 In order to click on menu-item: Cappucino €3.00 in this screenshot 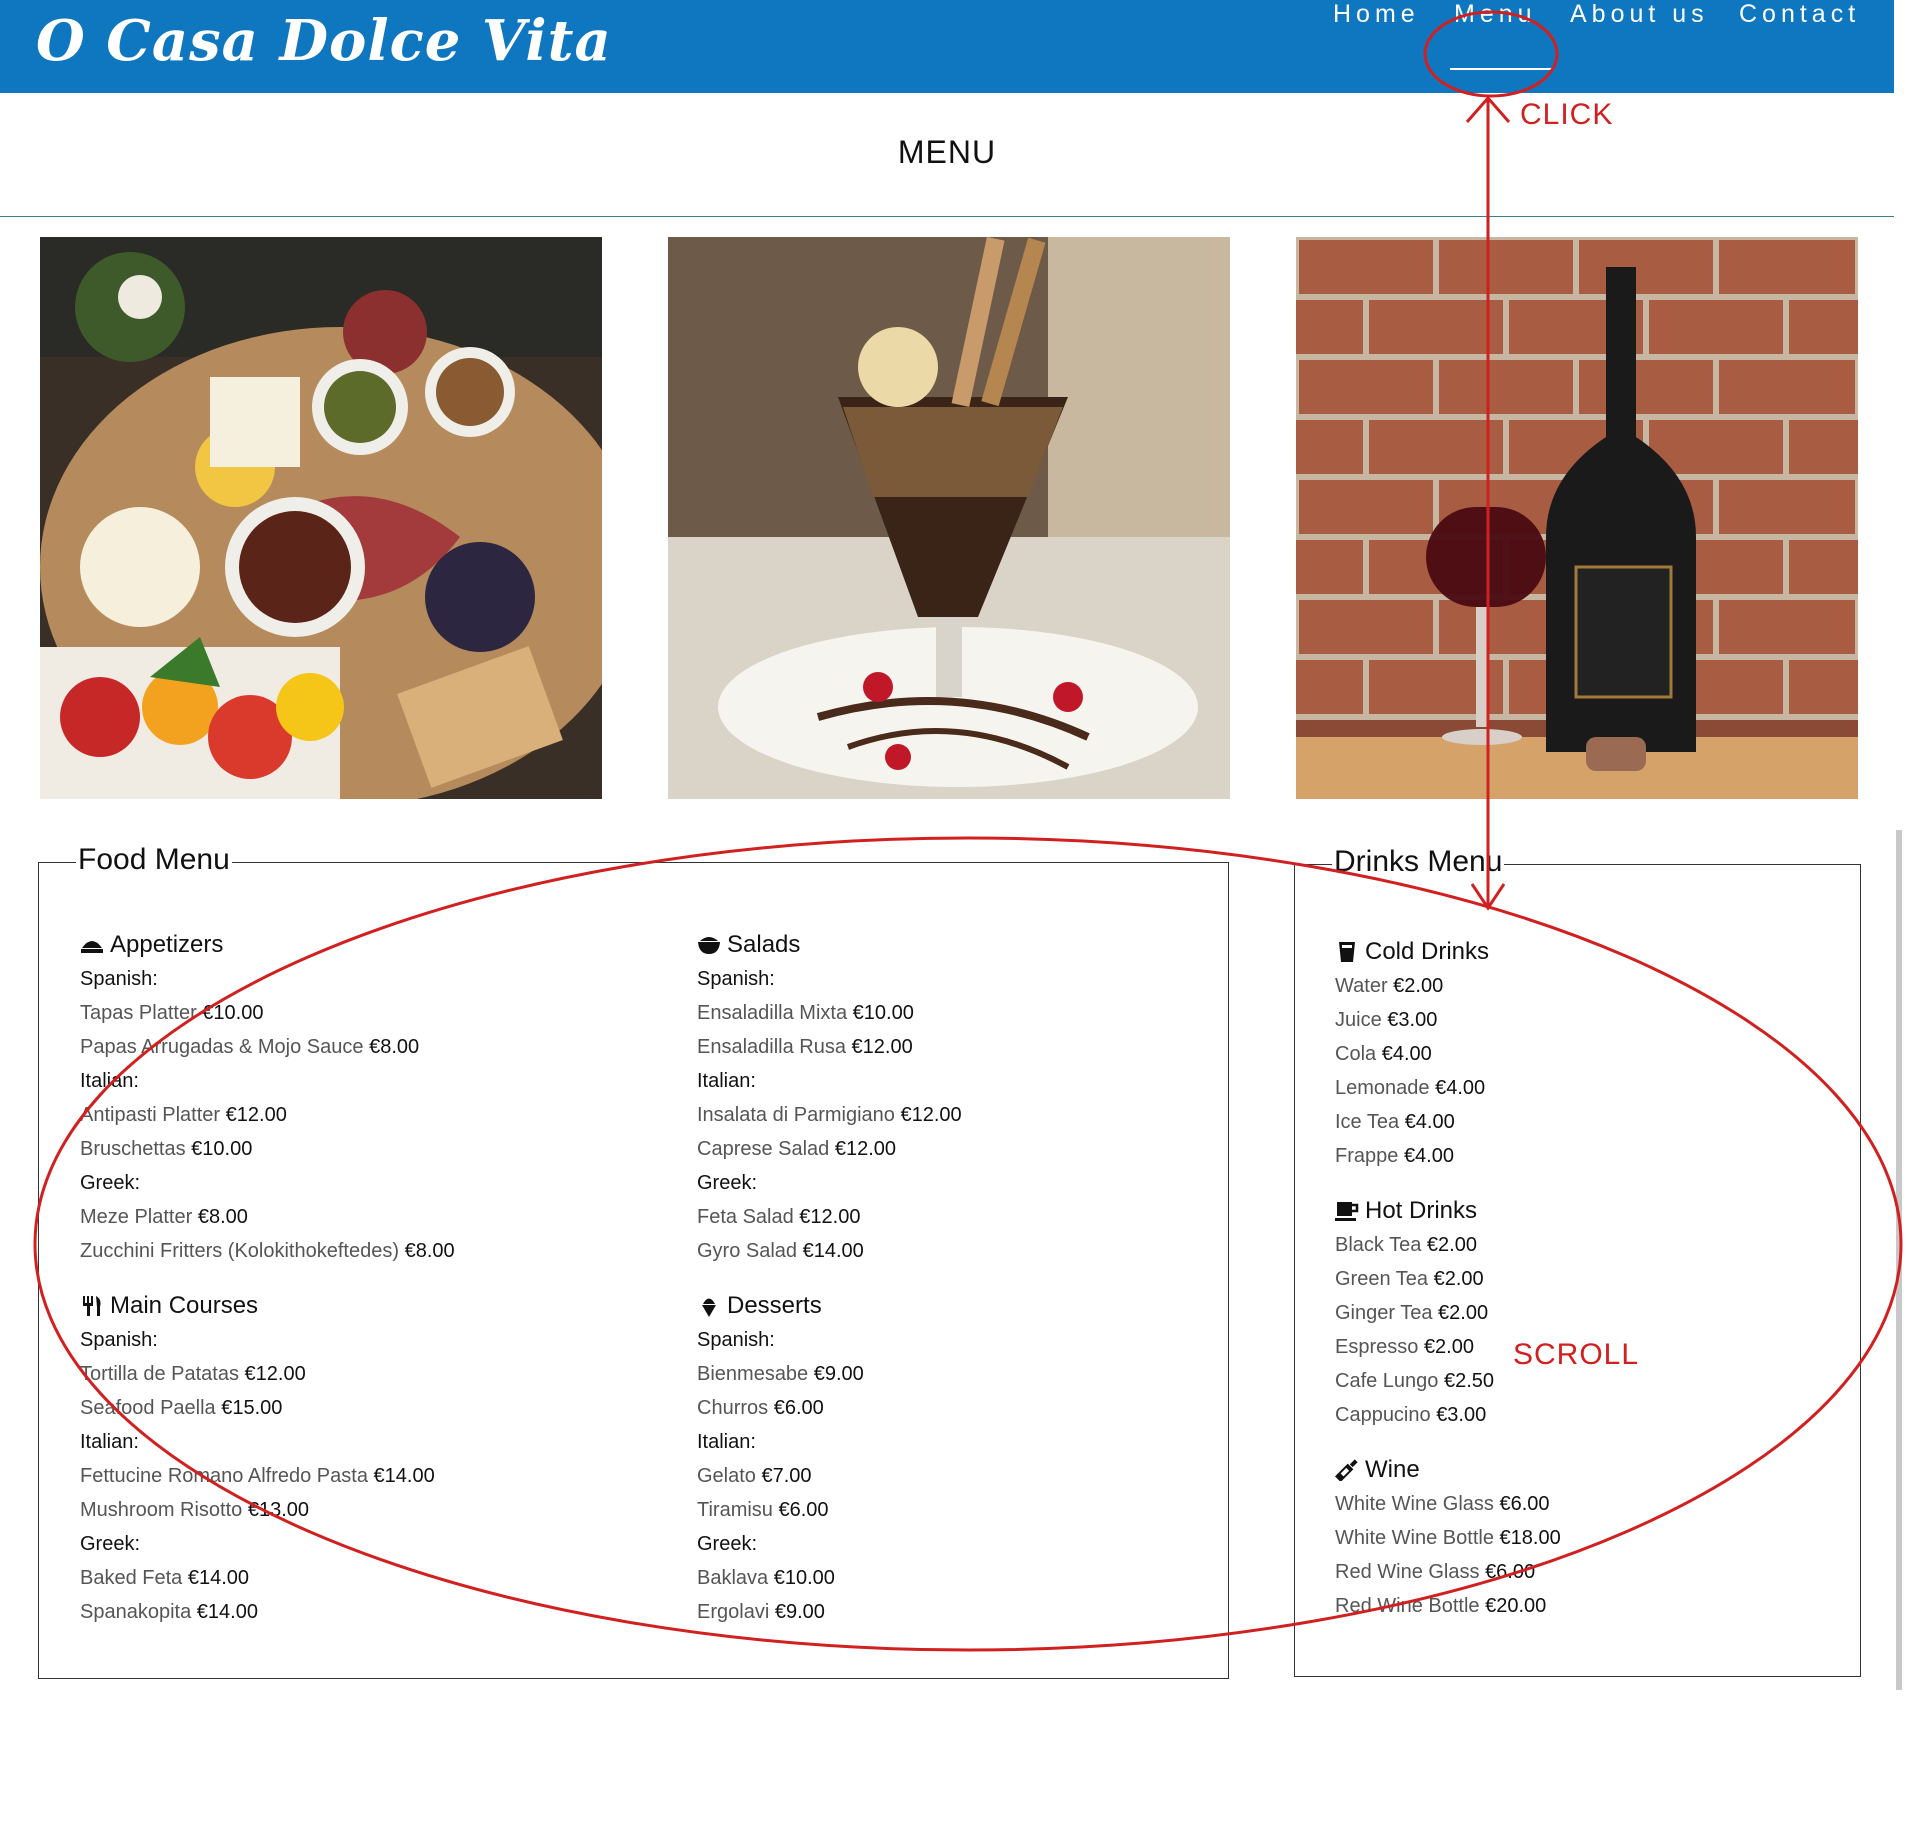, I will do `click(1545, 1415)`.